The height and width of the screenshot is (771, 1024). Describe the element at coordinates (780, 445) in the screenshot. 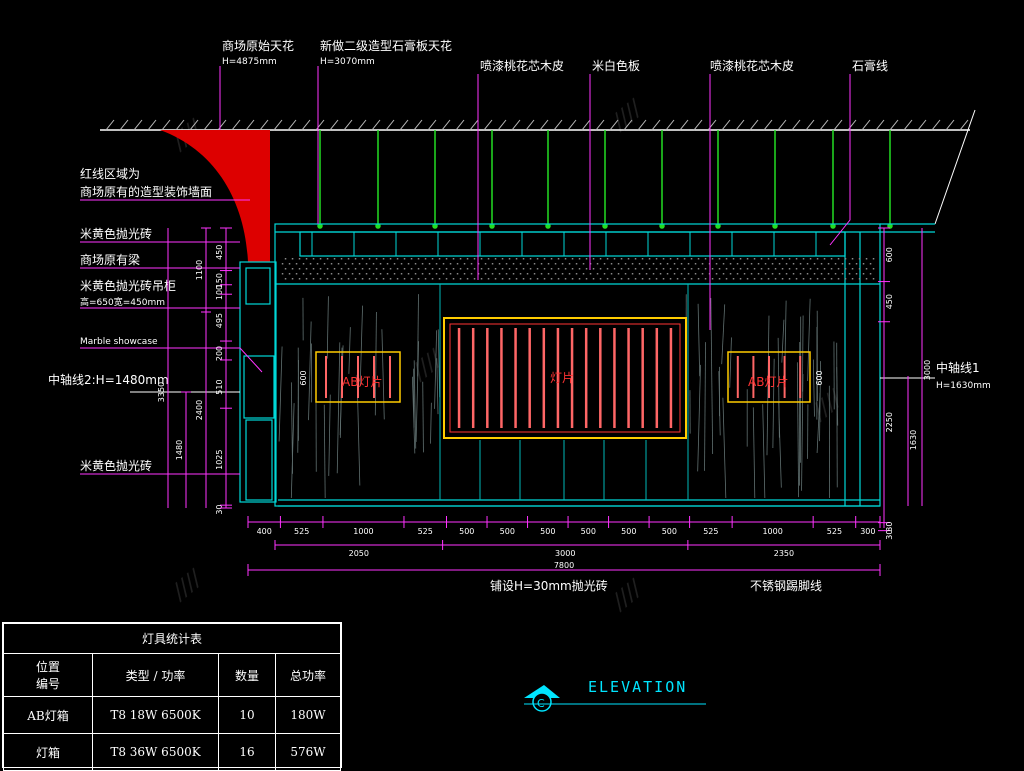

I see `grain-line` at that location.